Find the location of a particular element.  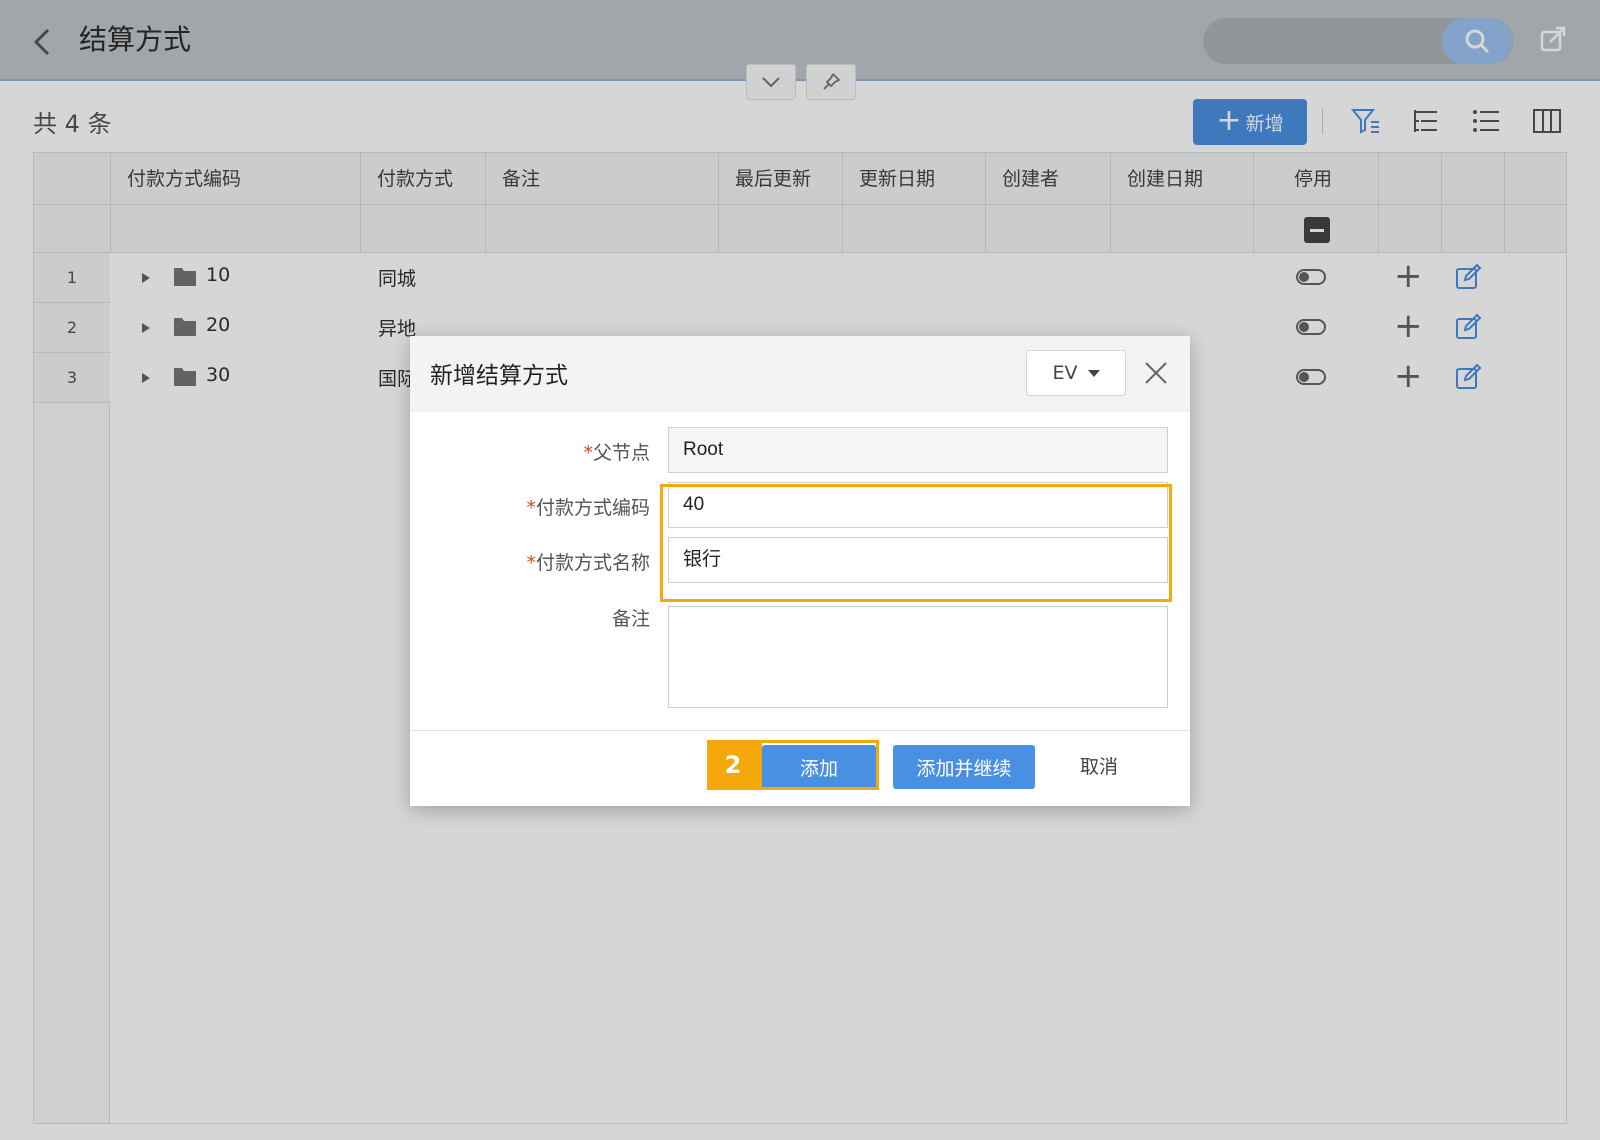

parent-field: Root is located at coordinates (918, 450).